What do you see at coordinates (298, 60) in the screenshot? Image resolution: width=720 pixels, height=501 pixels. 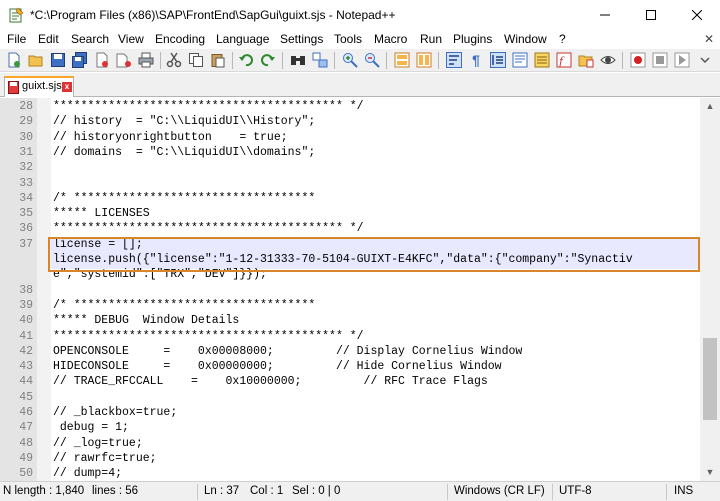 I see `find-icon` at bounding box center [298, 60].